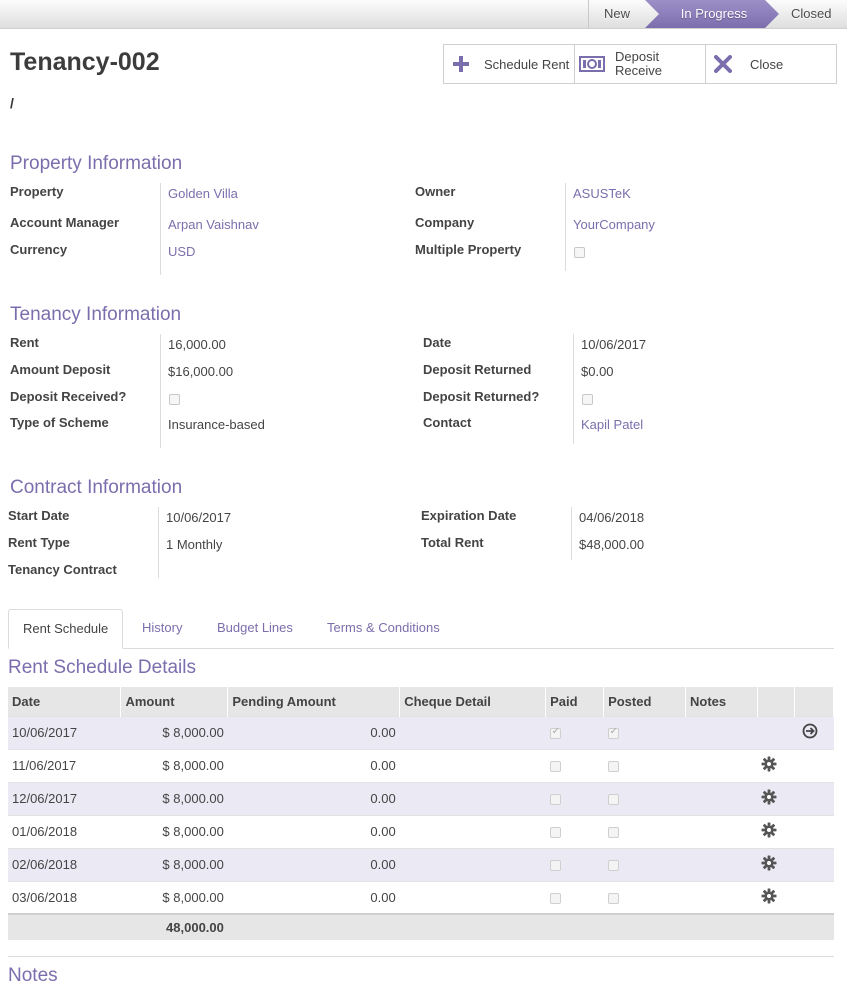  Describe the element at coordinates (33, 975) in the screenshot. I see `notes-heading: Notes` at that location.